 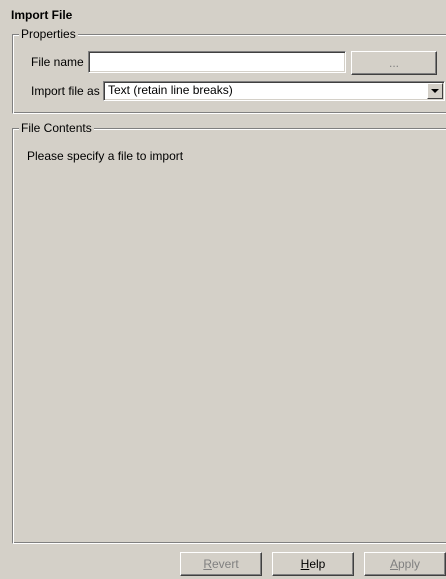 I want to click on revert-button: Revert, so click(x=221, y=564).